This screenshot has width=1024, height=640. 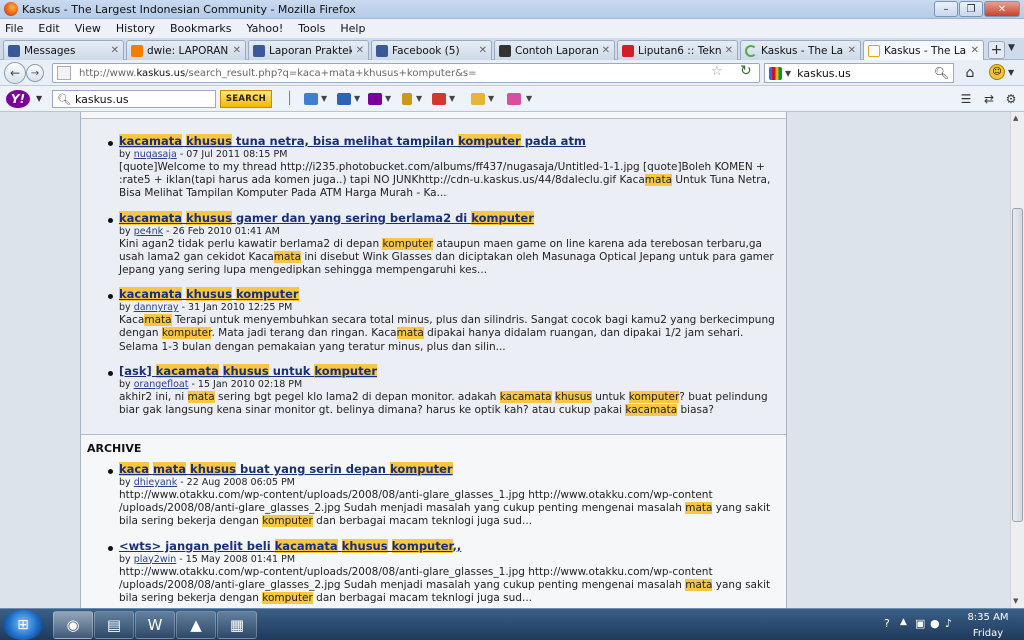 I want to click on add-dropdown-icon: ▼, so click(x=357, y=98).